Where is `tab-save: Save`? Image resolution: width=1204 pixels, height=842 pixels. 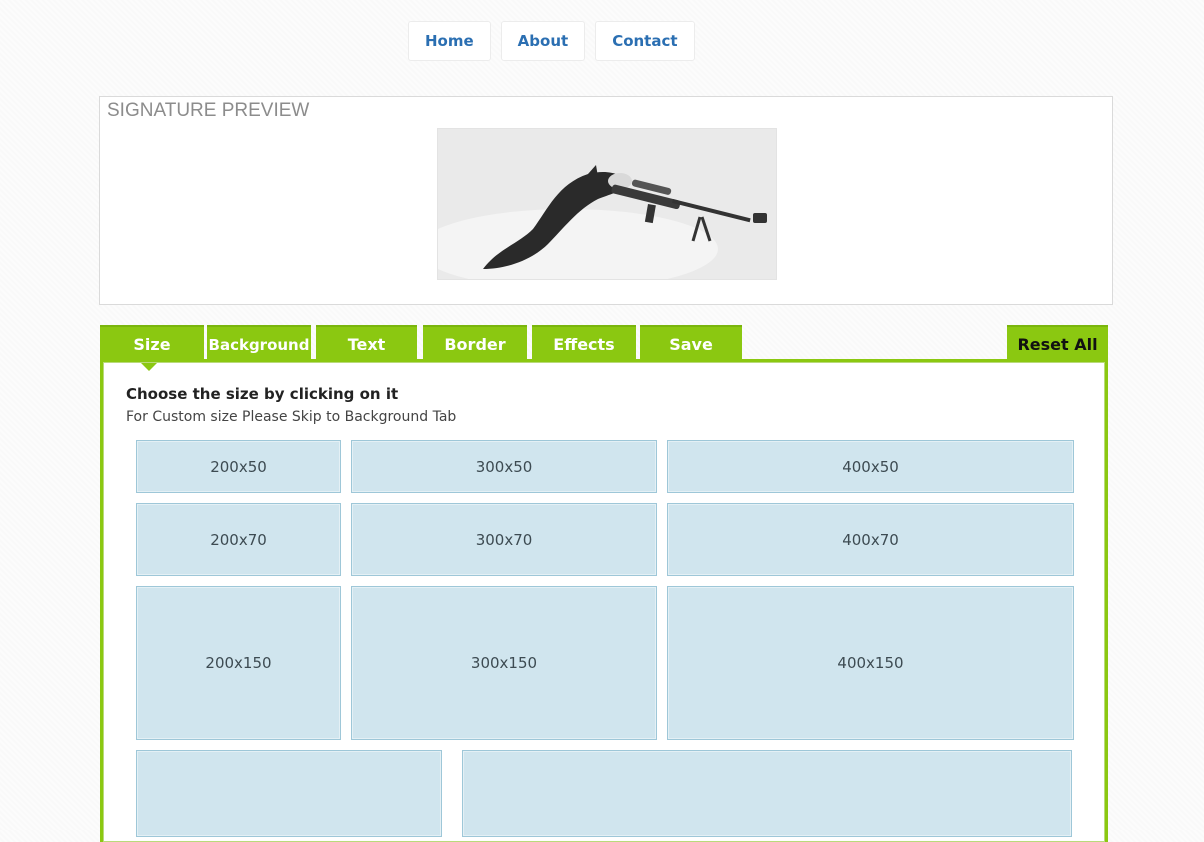 tab-save: Save is located at coordinates (691, 342).